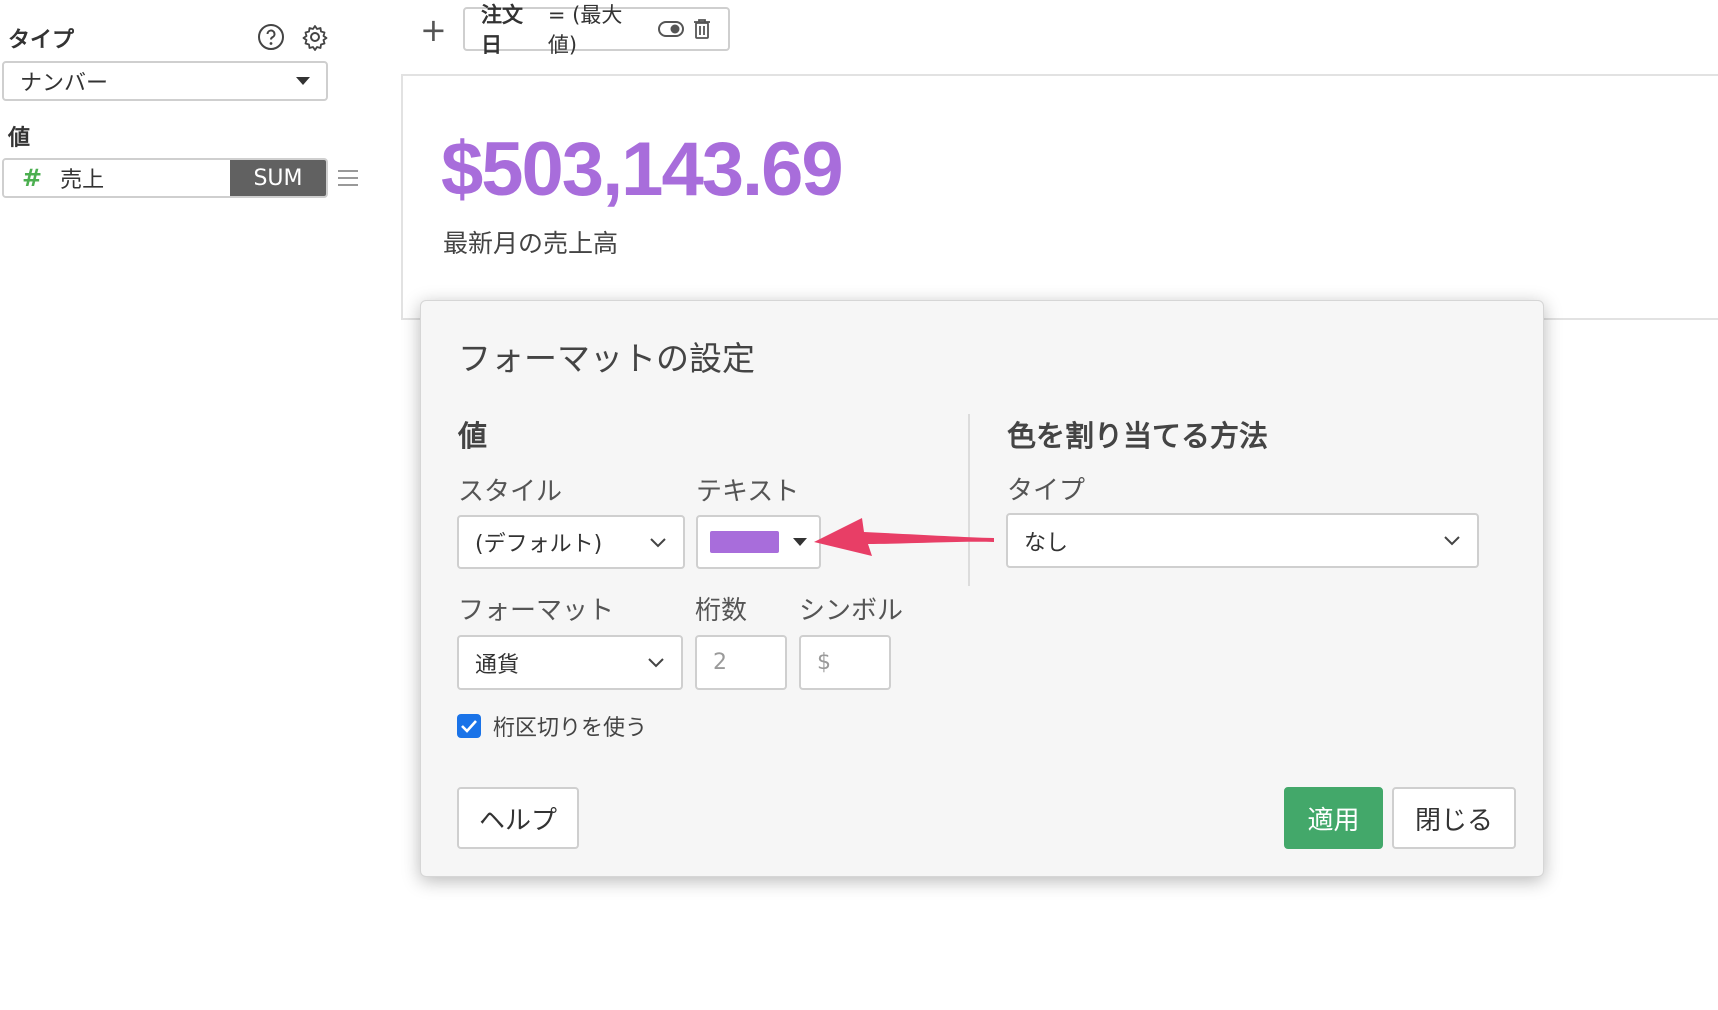 Image resolution: width=1718 pixels, height=1010 pixels. What do you see at coordinates (1242, 540) in the screenshot?
I see `color-type-select: なし` at bounding box center [1242, 540].